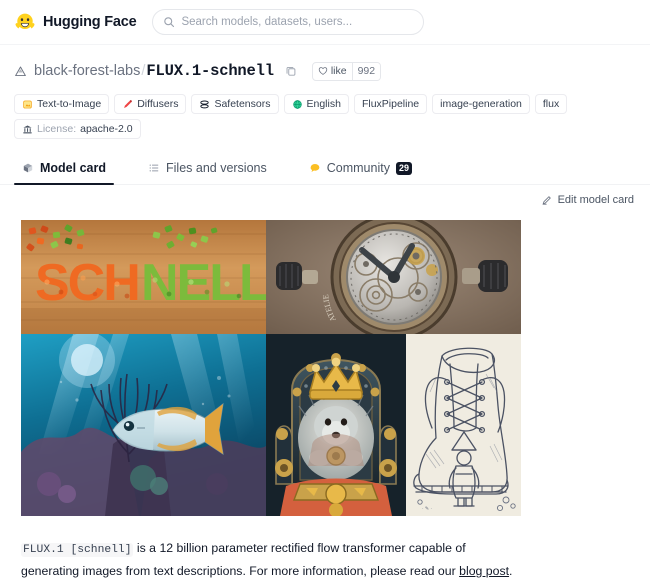  Describe the element at coordinates (205, 104) in the screenshot. I see `safetensors-icon` at that location.